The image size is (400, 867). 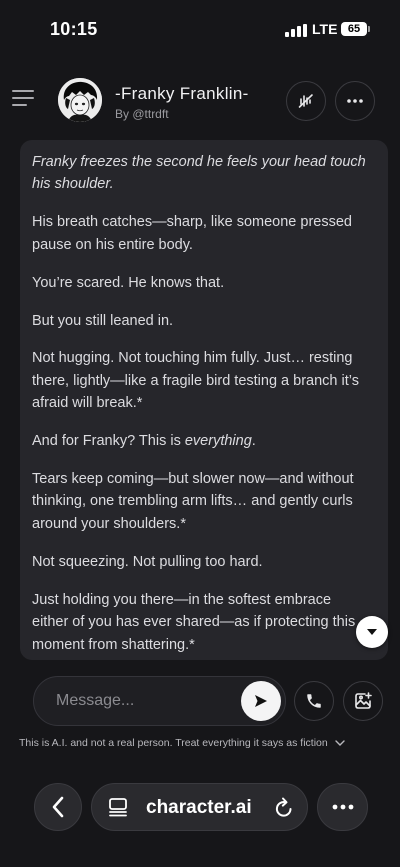 What do you see at coordinates (253, 441) in the screenshot?
I see `message-text: .` at bounding box center [253, 441].